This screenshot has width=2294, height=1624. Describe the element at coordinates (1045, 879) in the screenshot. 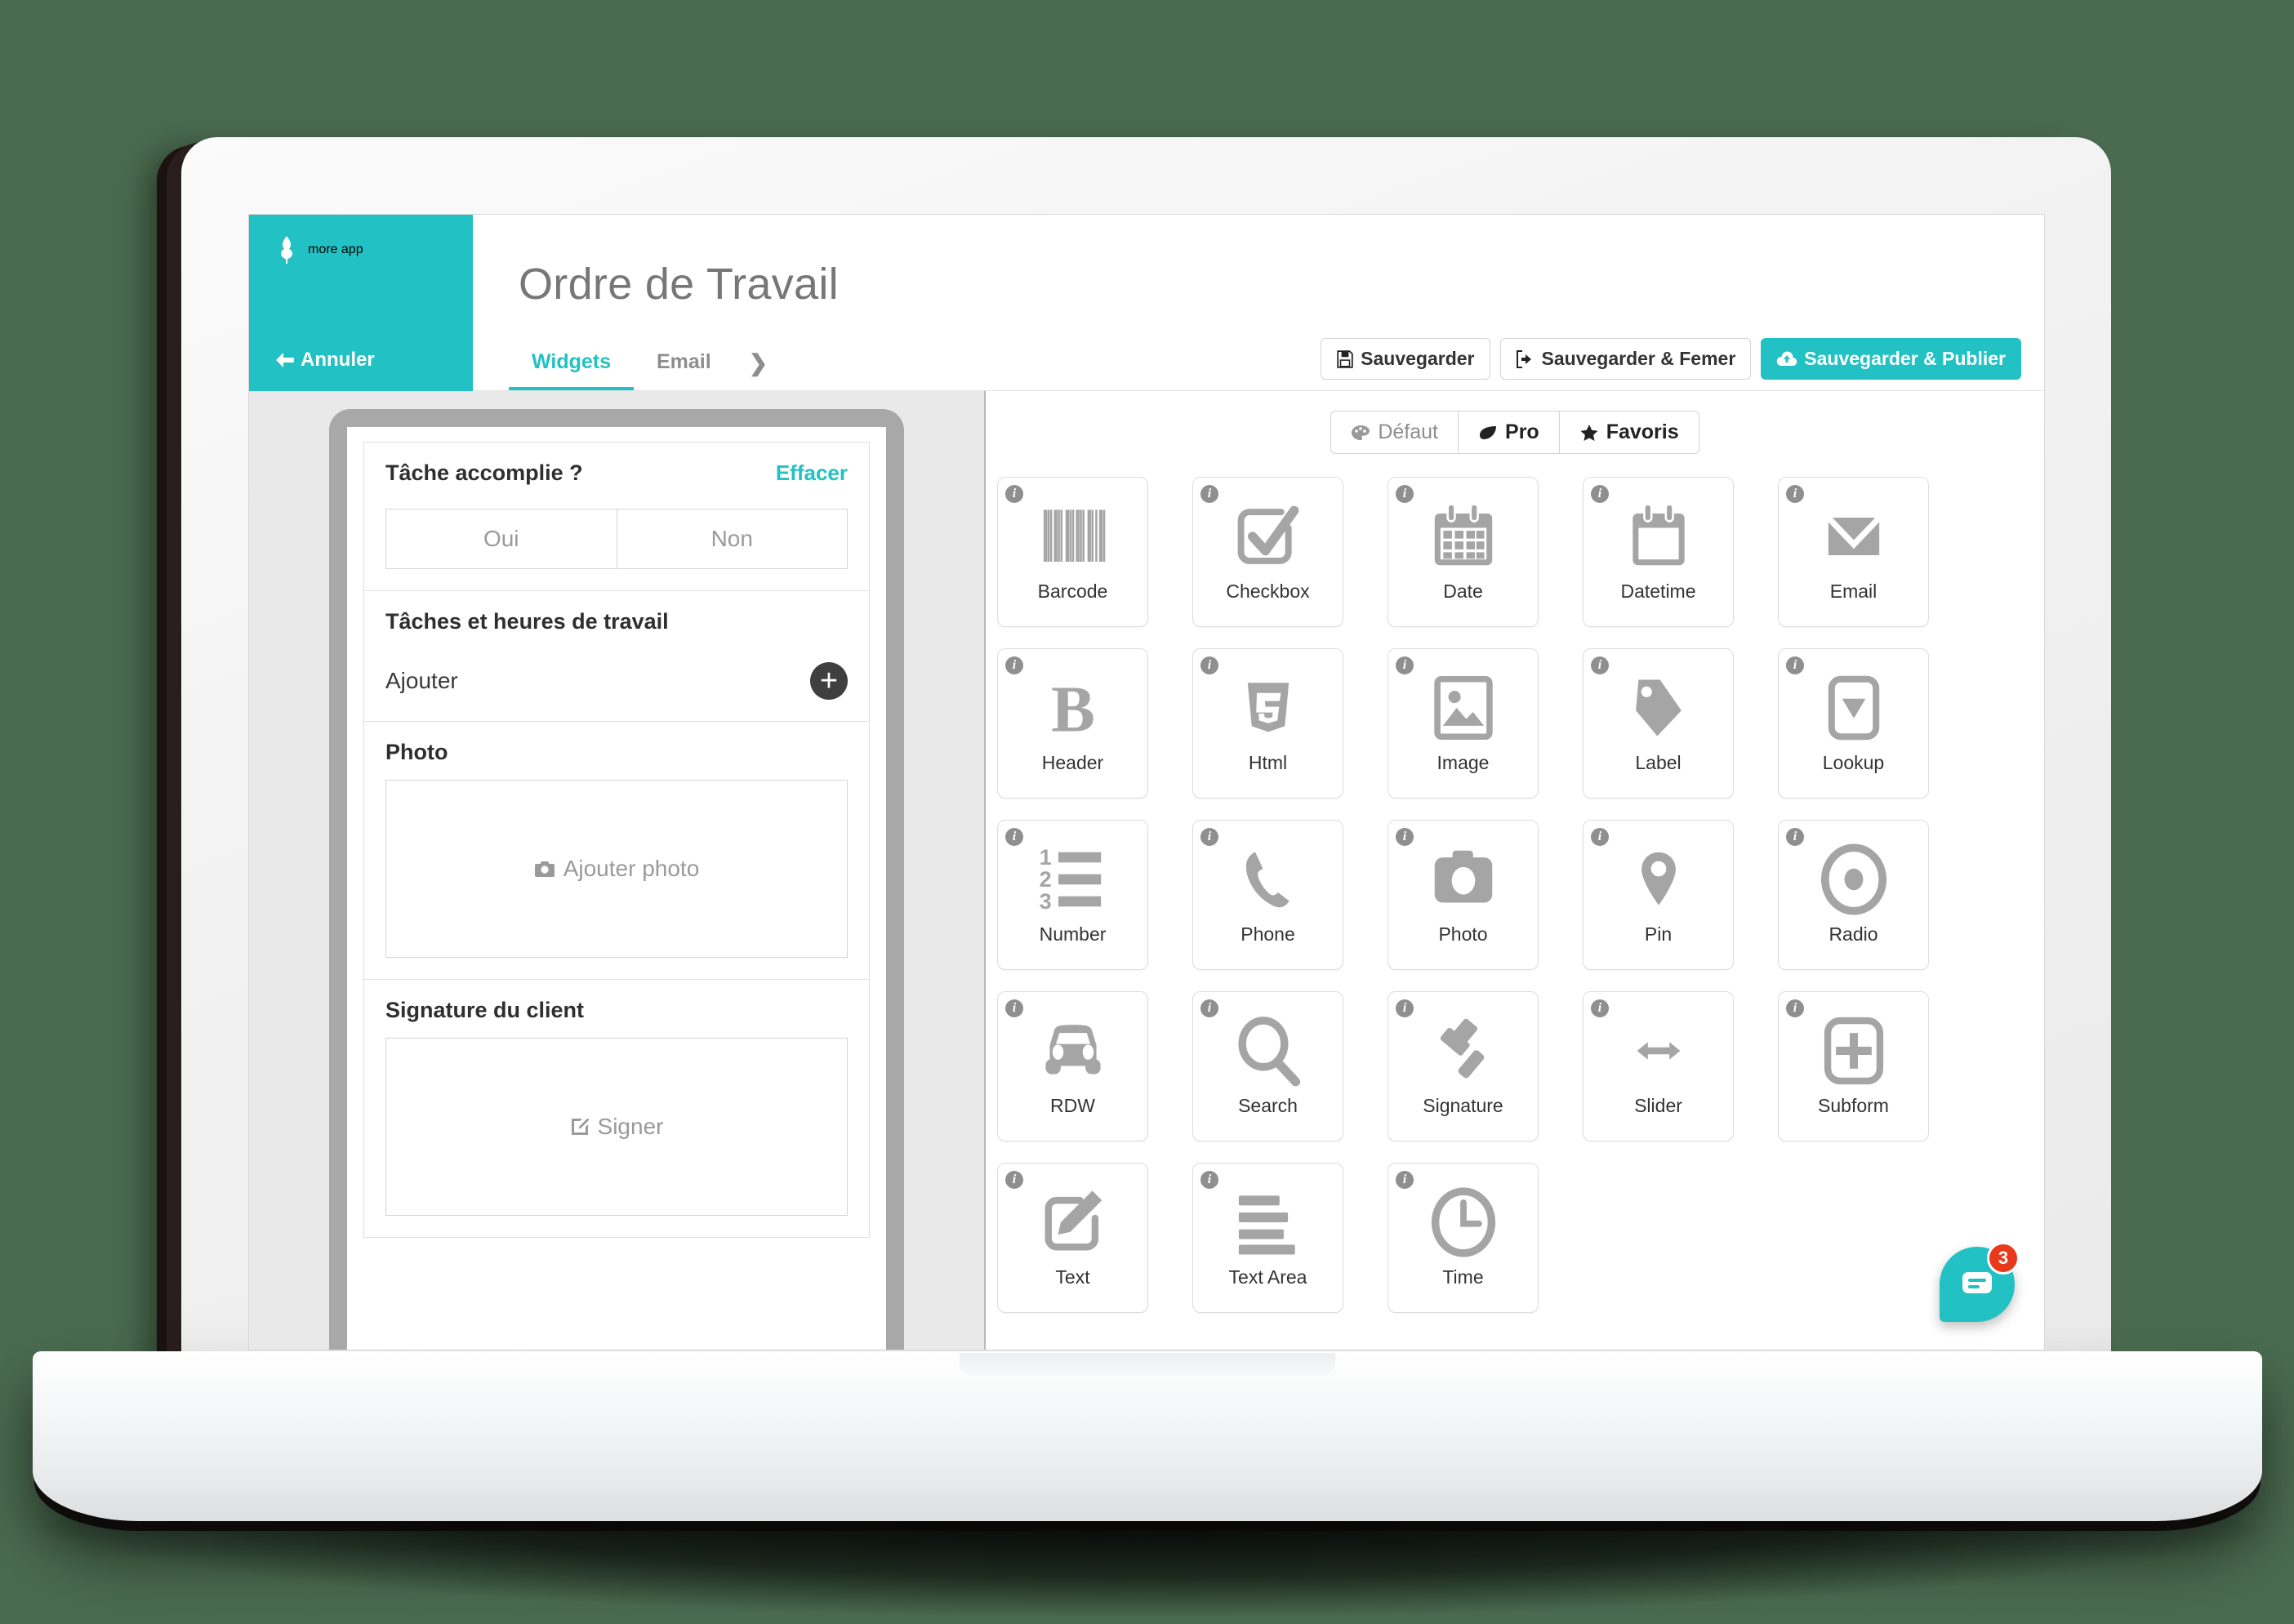

I see `svg-text: 2` at that location.